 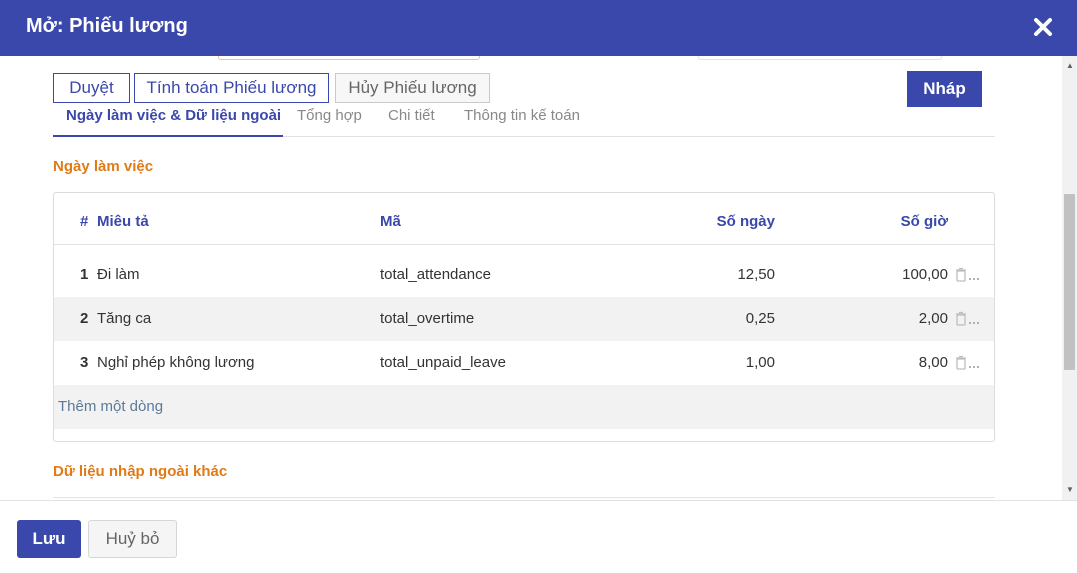 What do you see at coordinates (524, 275) in the screenshot?
I see `table-row: 1 Đi làm total_attendance 12,50 100,00` at bounding box center [524, 275].